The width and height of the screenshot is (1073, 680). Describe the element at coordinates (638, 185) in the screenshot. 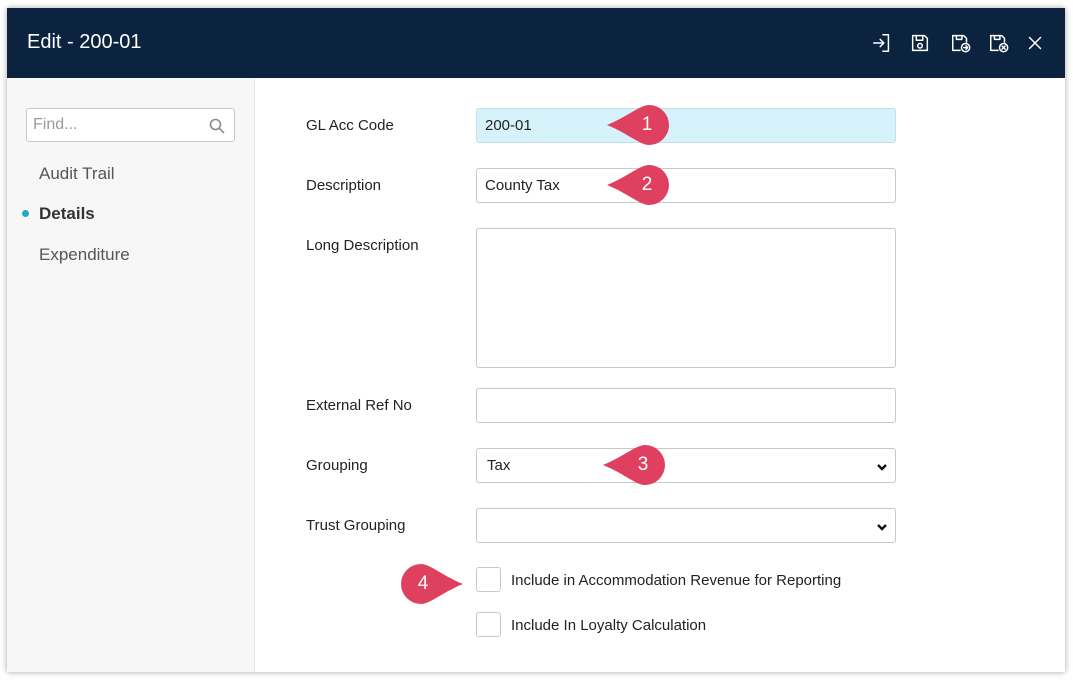

I see `callout-badge-2: 2` at that location.